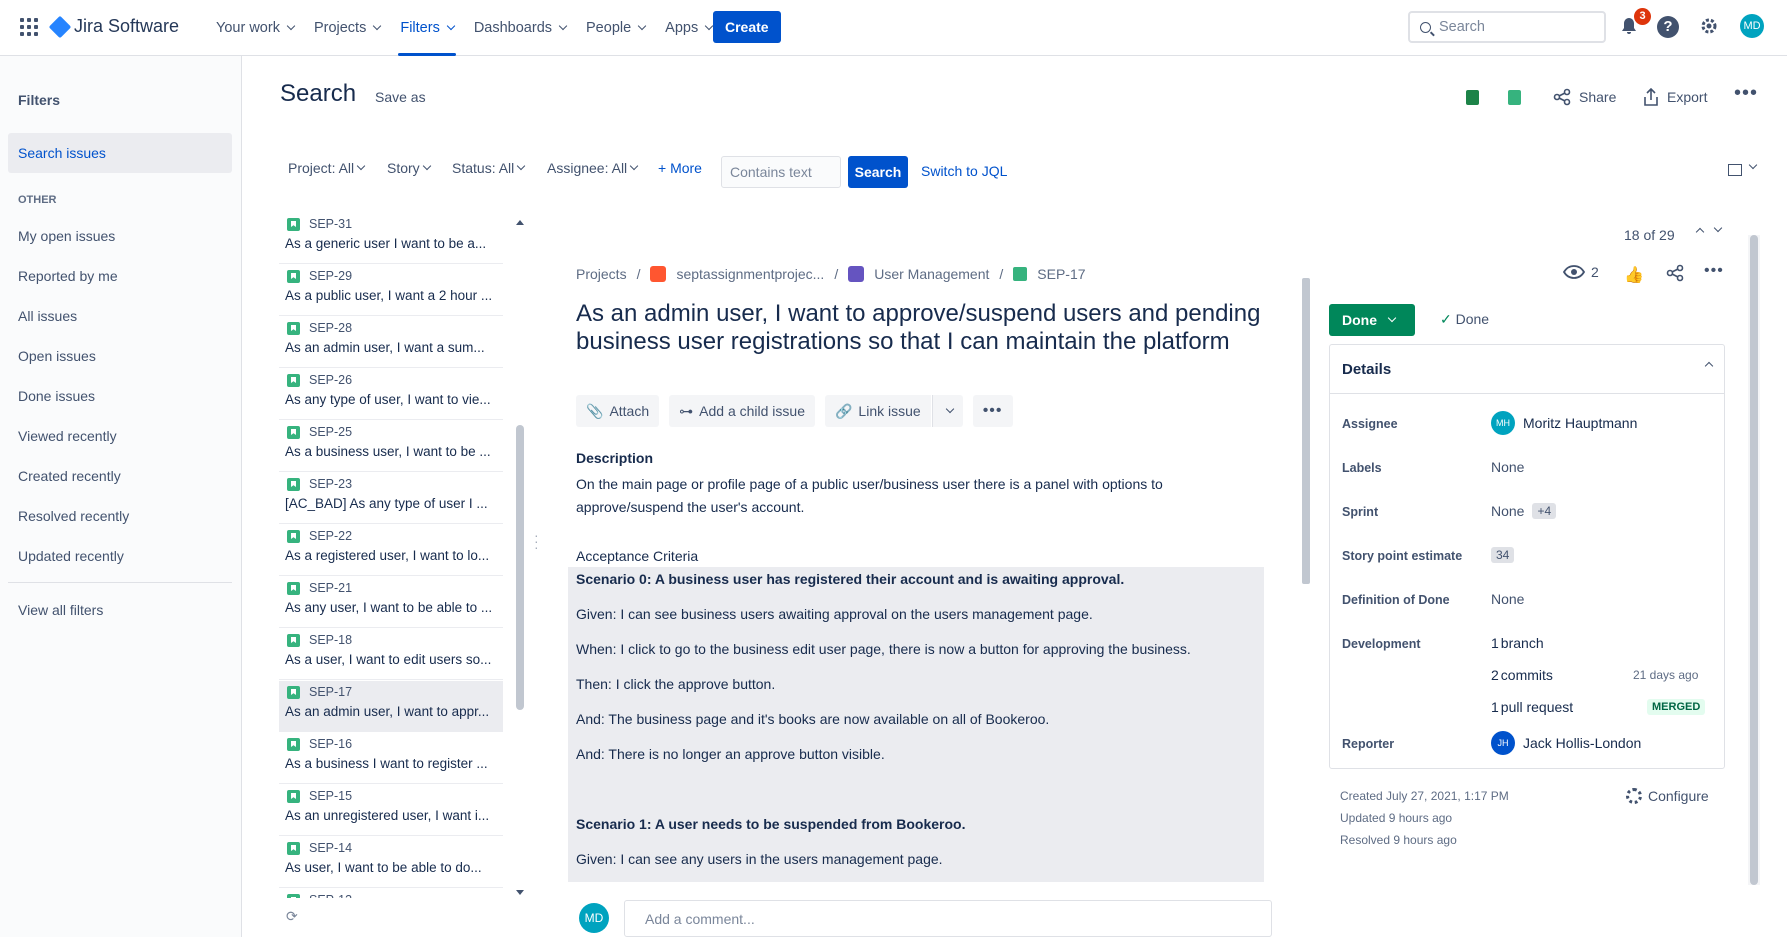 The width and height of the screenshot is (1787, 937). Describe the element at coordinates (489, 168) in the screenshot. I see `status-filter: Status: All` at that location.